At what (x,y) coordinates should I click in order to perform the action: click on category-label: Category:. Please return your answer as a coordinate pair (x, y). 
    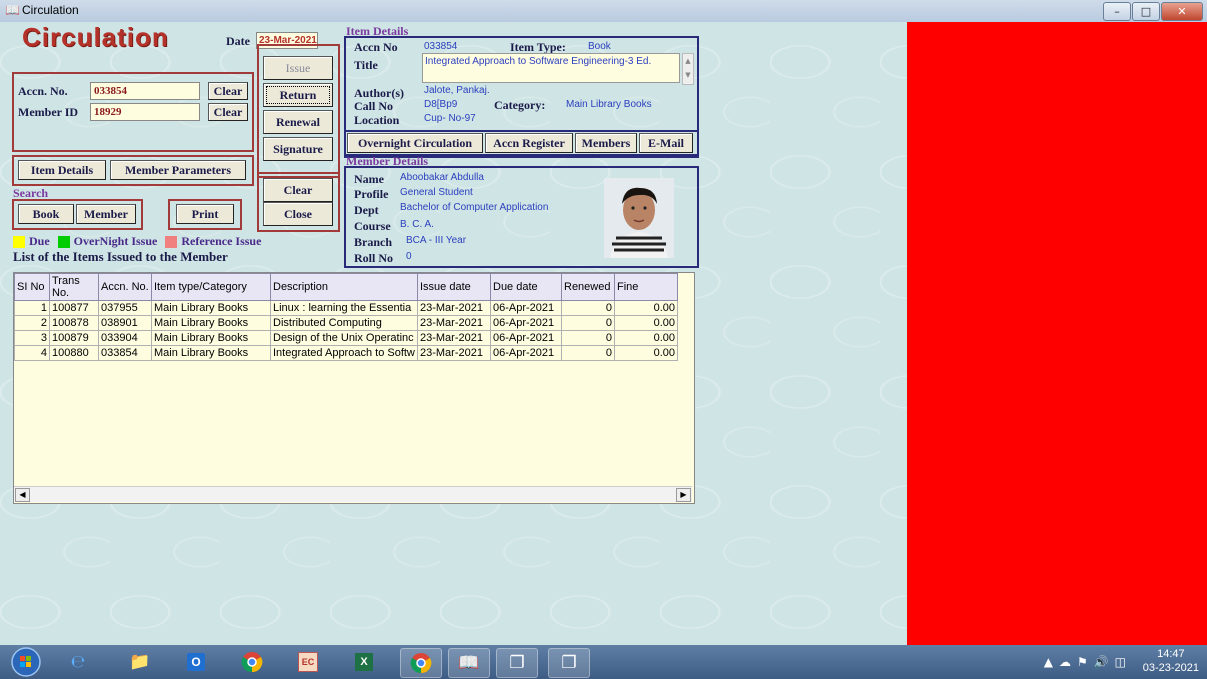
    Looking at the image, I should click on (520, 105).